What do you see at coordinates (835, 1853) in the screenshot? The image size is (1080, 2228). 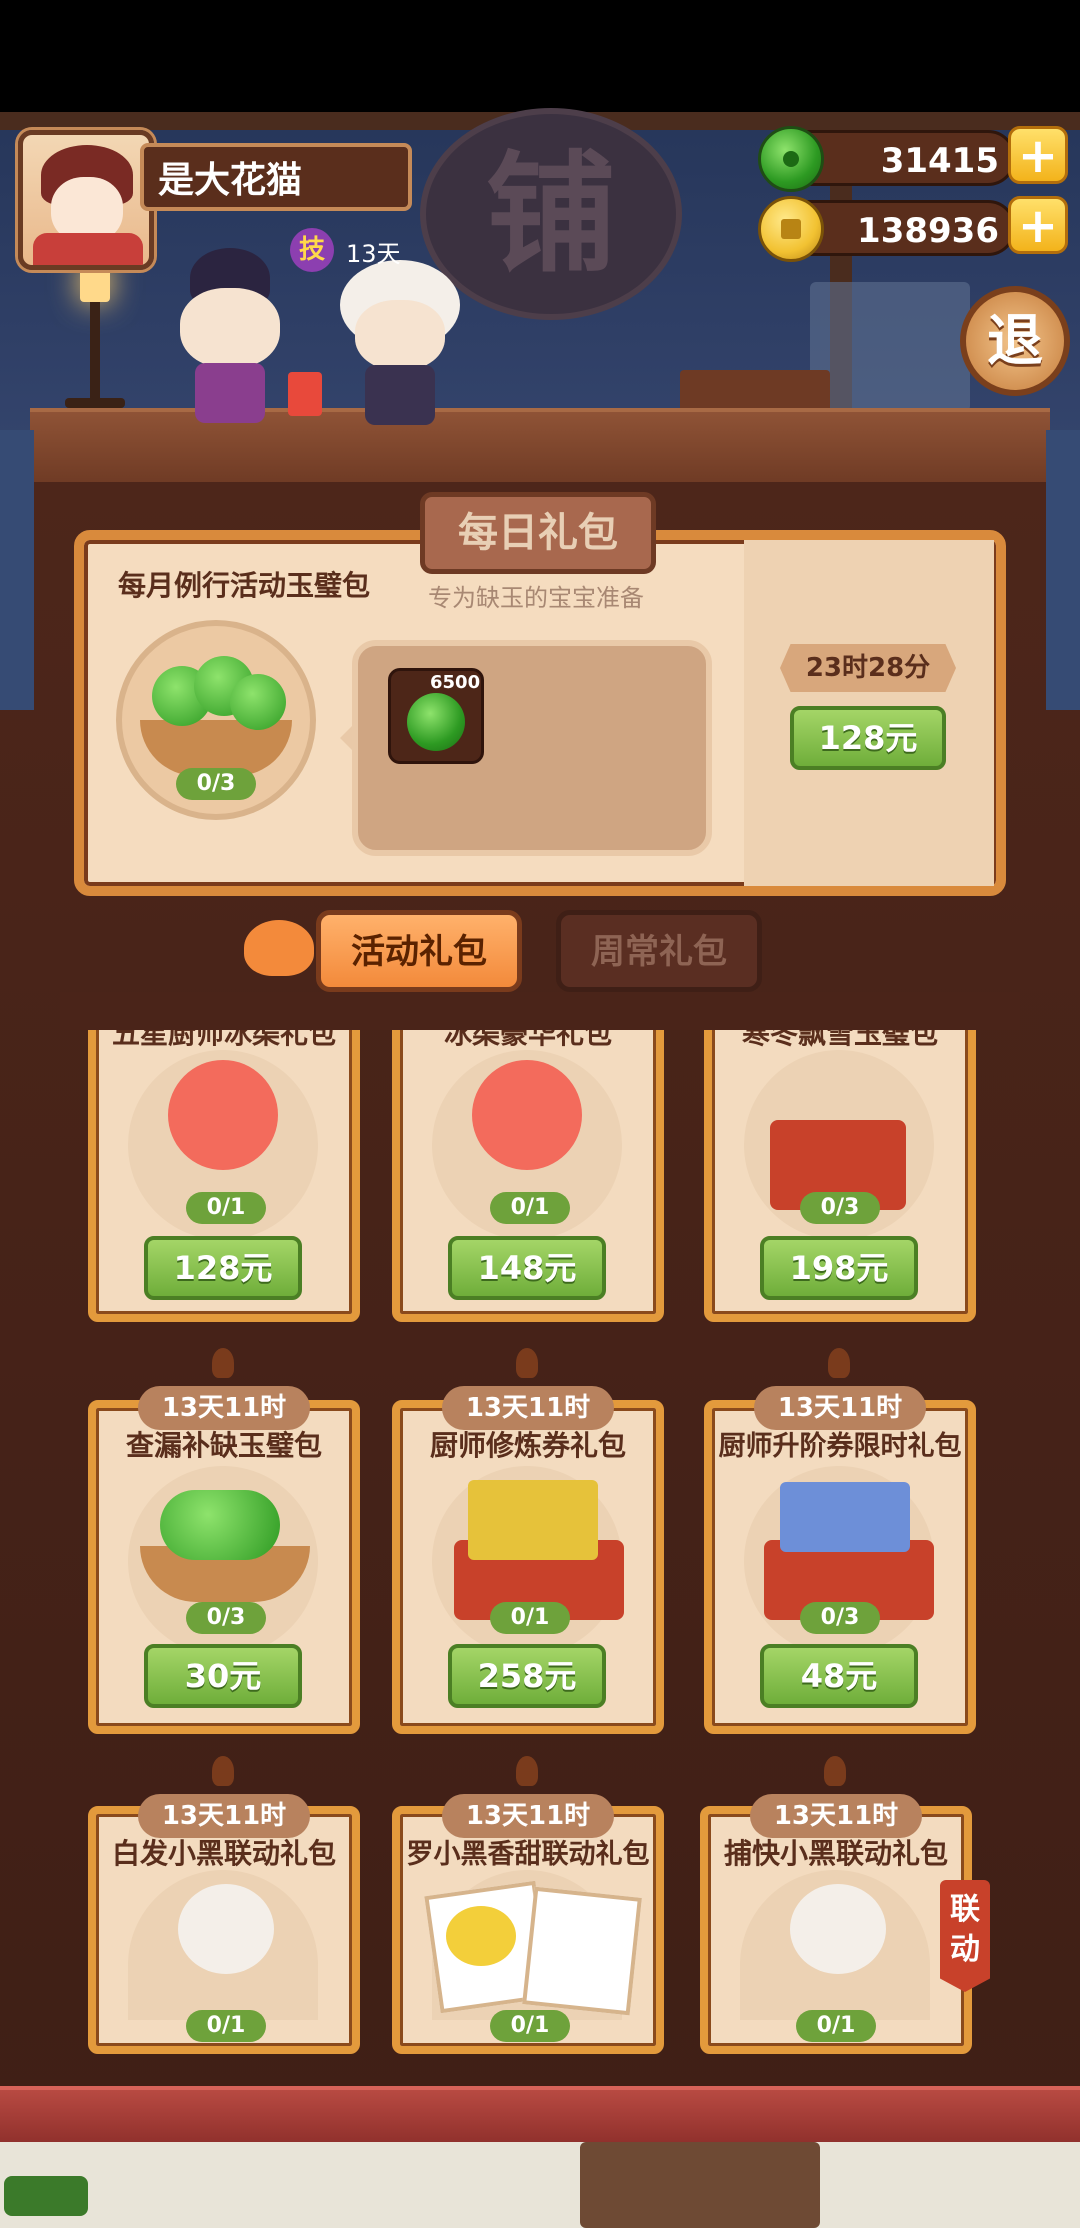 I see `gift-card-name: 捕快小黑联动礼包` at bounding box center [835, 1853].